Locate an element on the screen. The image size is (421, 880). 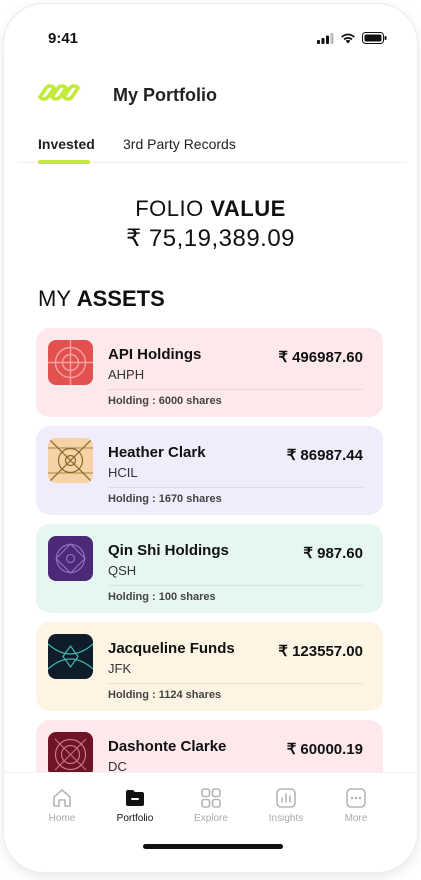
signal-icon is located at coordinates (325, 38).